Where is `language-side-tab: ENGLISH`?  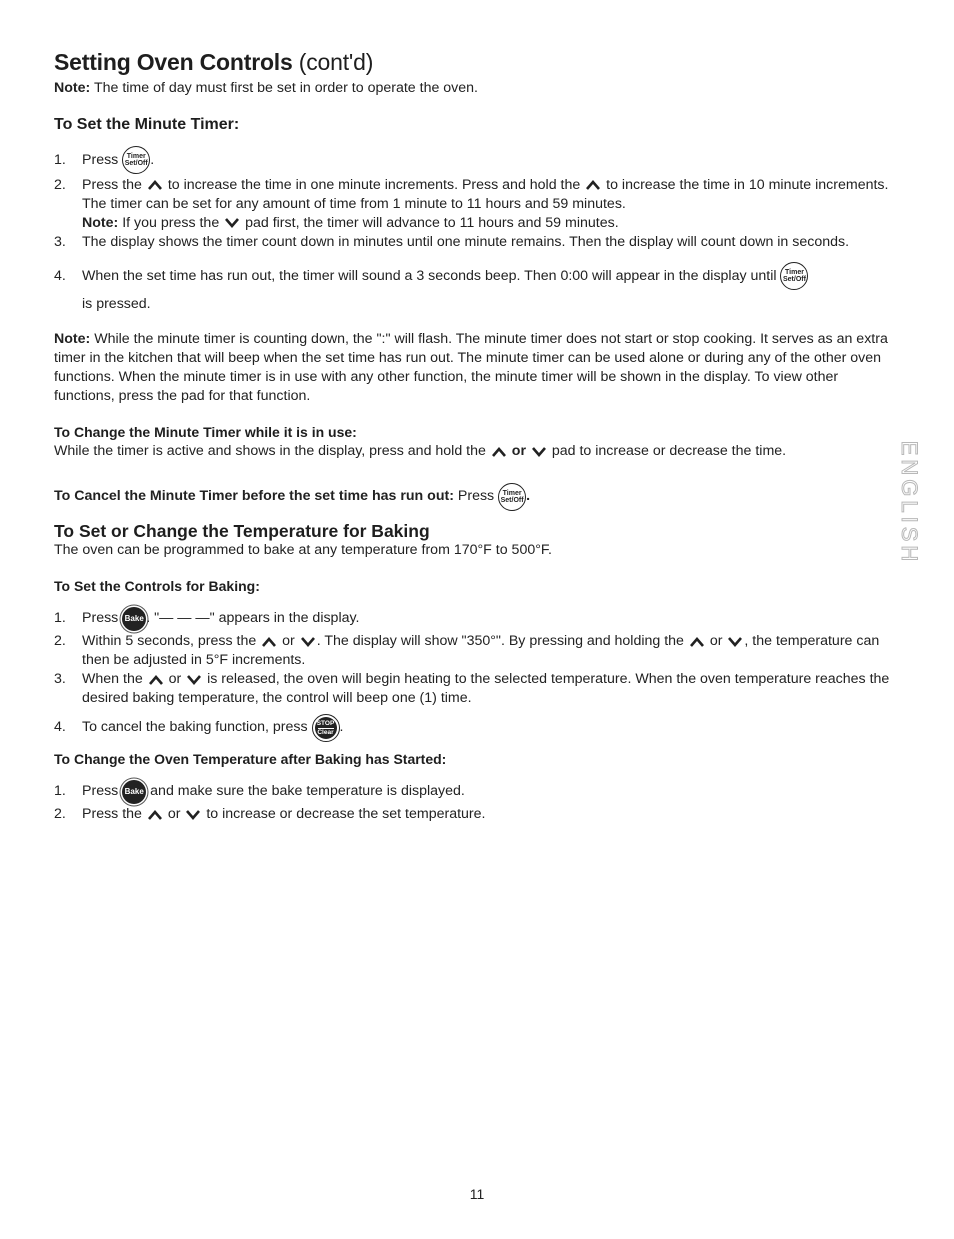
language-side-tab: ENGLISH is located at coordinates (910, 503).